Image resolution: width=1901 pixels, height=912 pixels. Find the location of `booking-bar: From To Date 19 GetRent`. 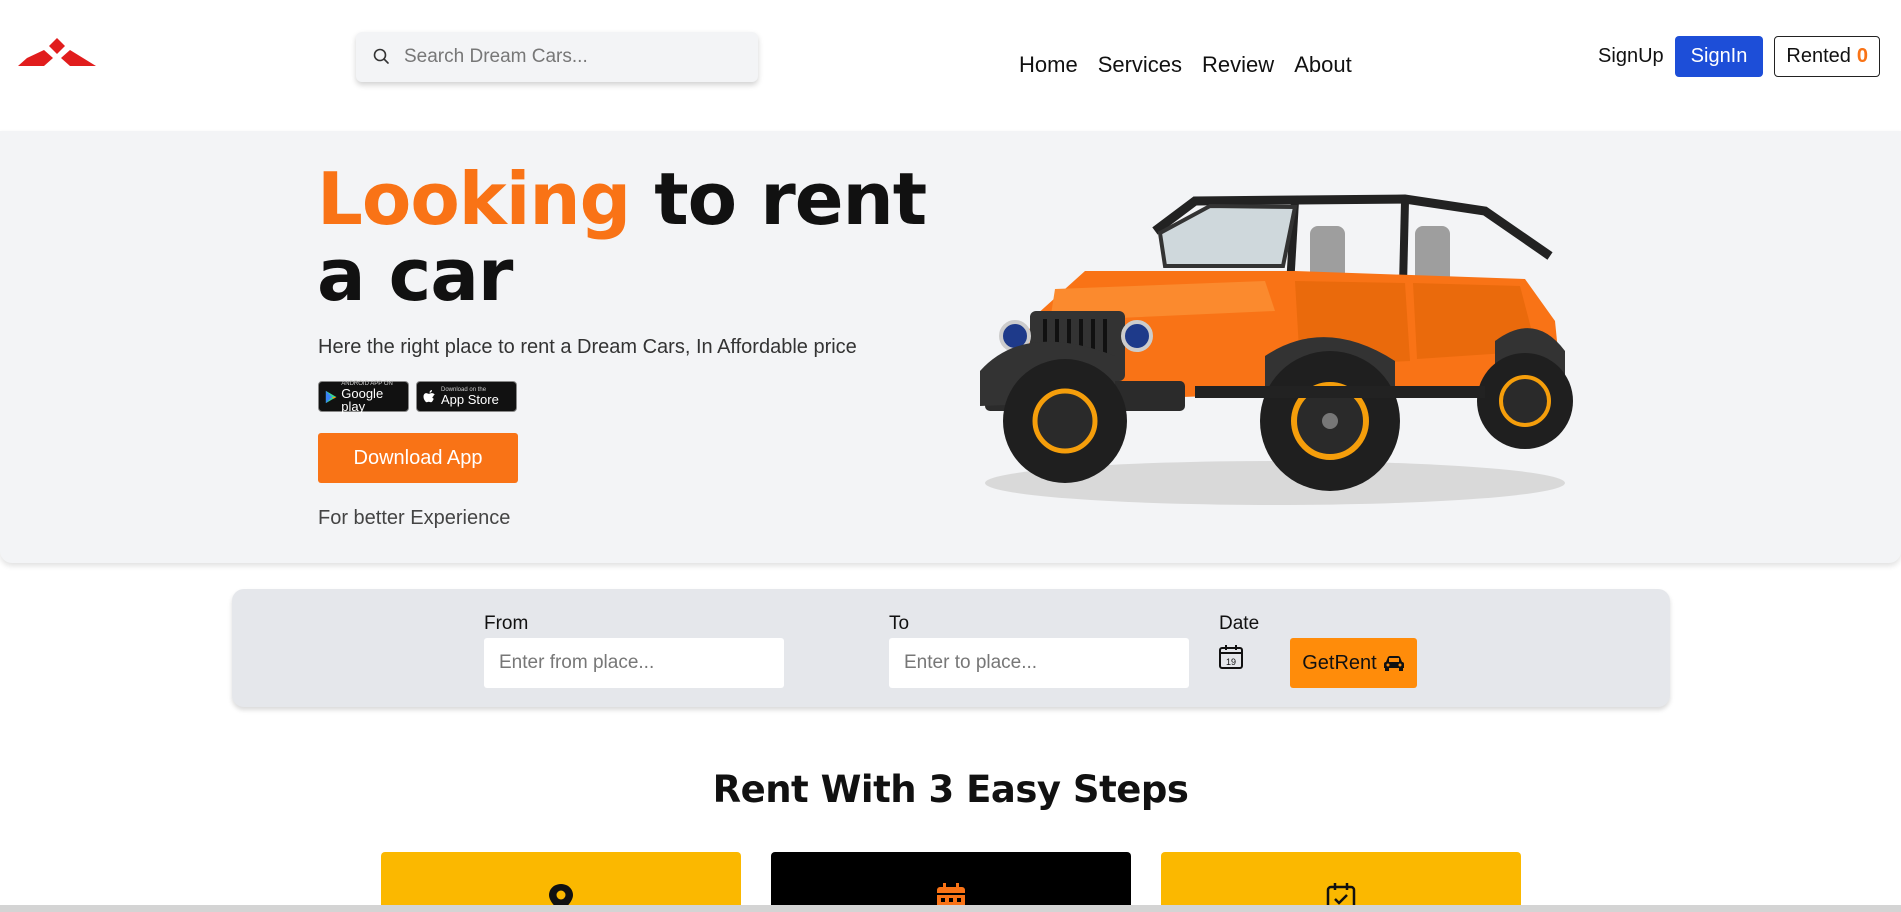

booking-bar: From To Date 19 GetRent is located at coordinates (951, 648).